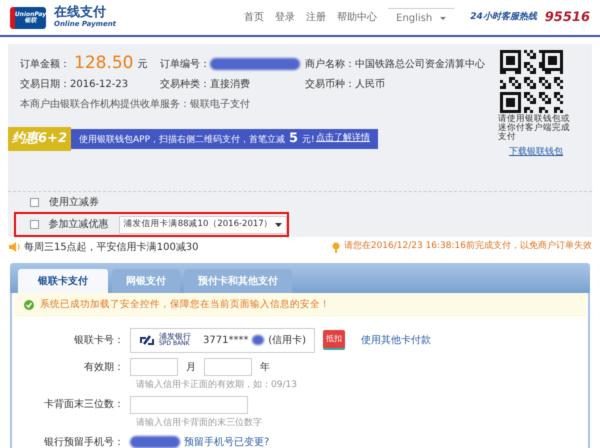 This screenshot has height=448, width=600. Describe the element at coordinates (104, 64) in the screenshot. I see `order-amount: 128.50` at that location.